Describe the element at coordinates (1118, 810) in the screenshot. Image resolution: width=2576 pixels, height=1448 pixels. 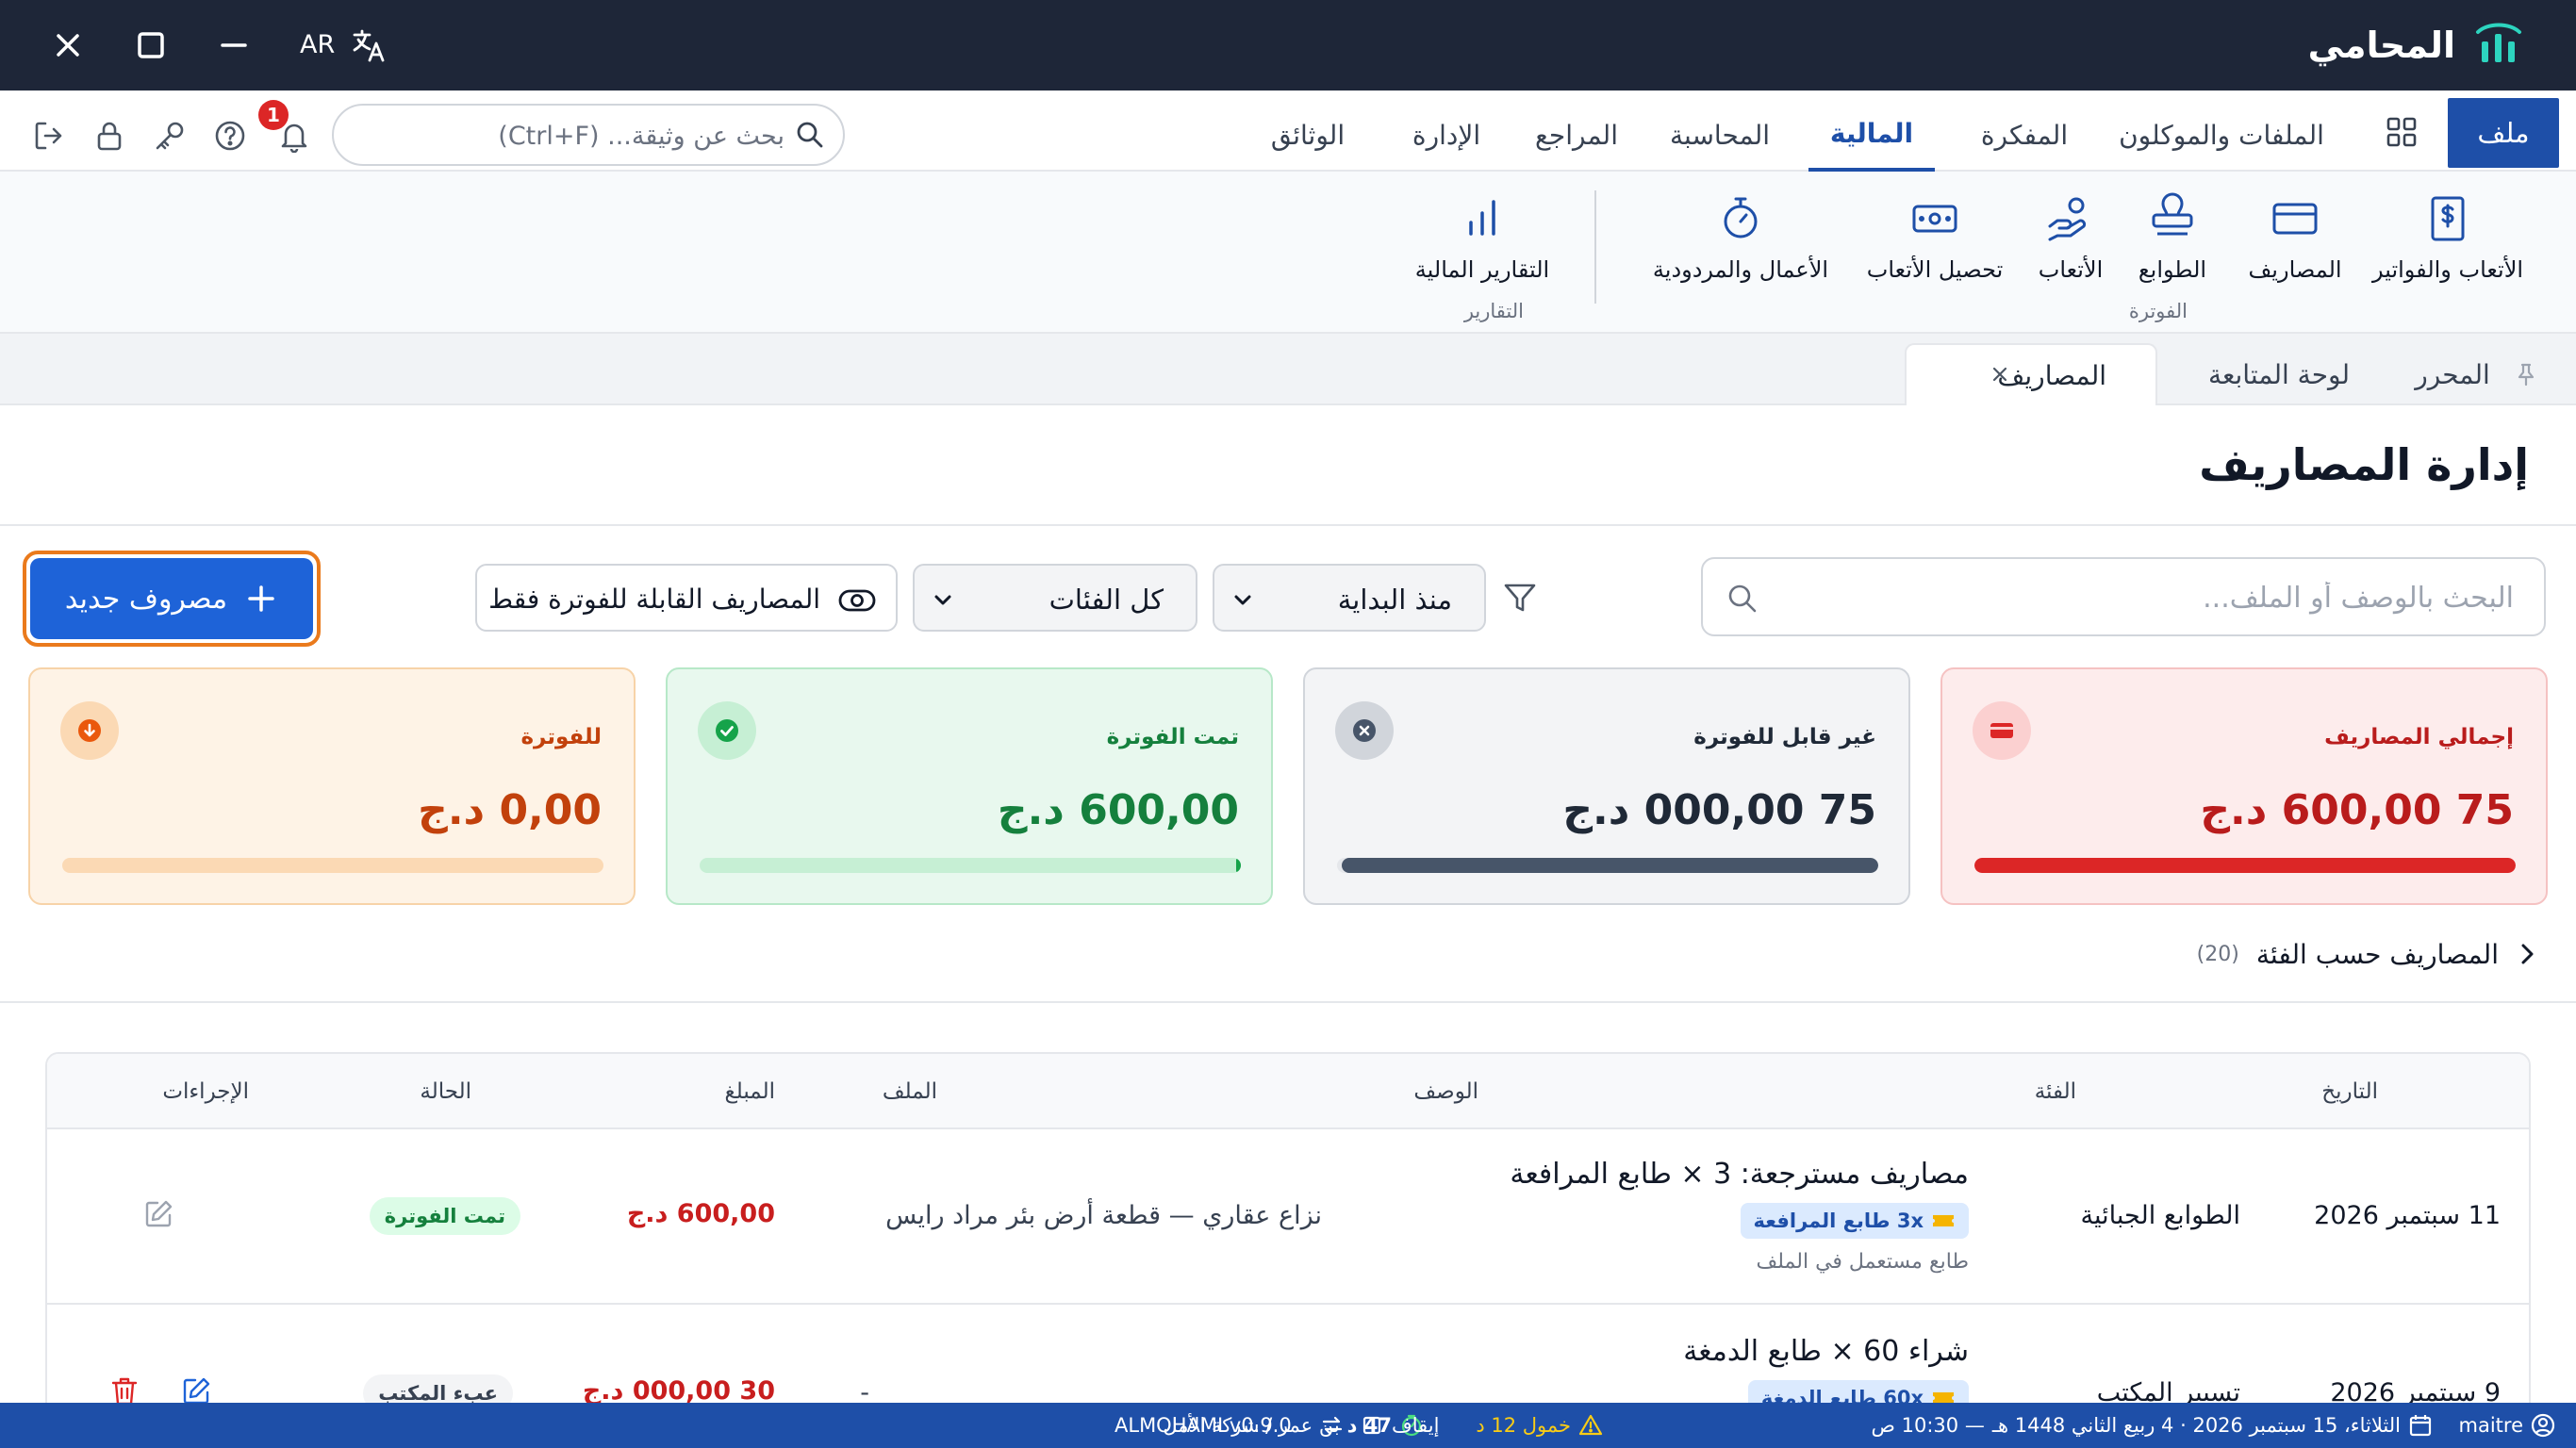
I see `card-amount: 600,00 د.ج` at that location.